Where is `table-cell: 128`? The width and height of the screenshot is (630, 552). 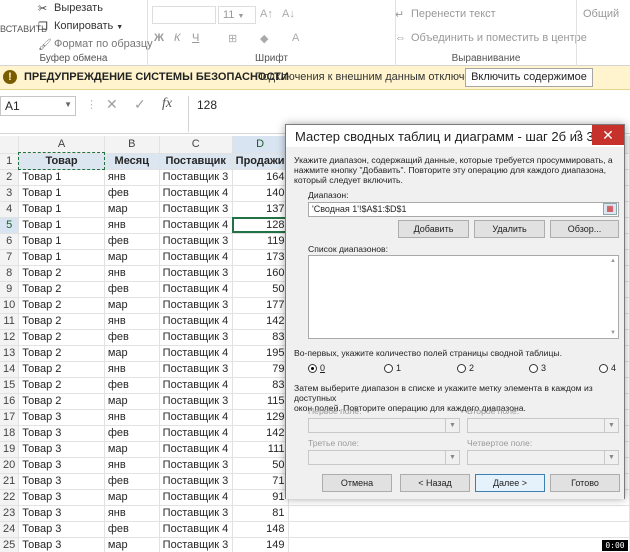 table-cell: 128 is located at coordinates (260, 225).